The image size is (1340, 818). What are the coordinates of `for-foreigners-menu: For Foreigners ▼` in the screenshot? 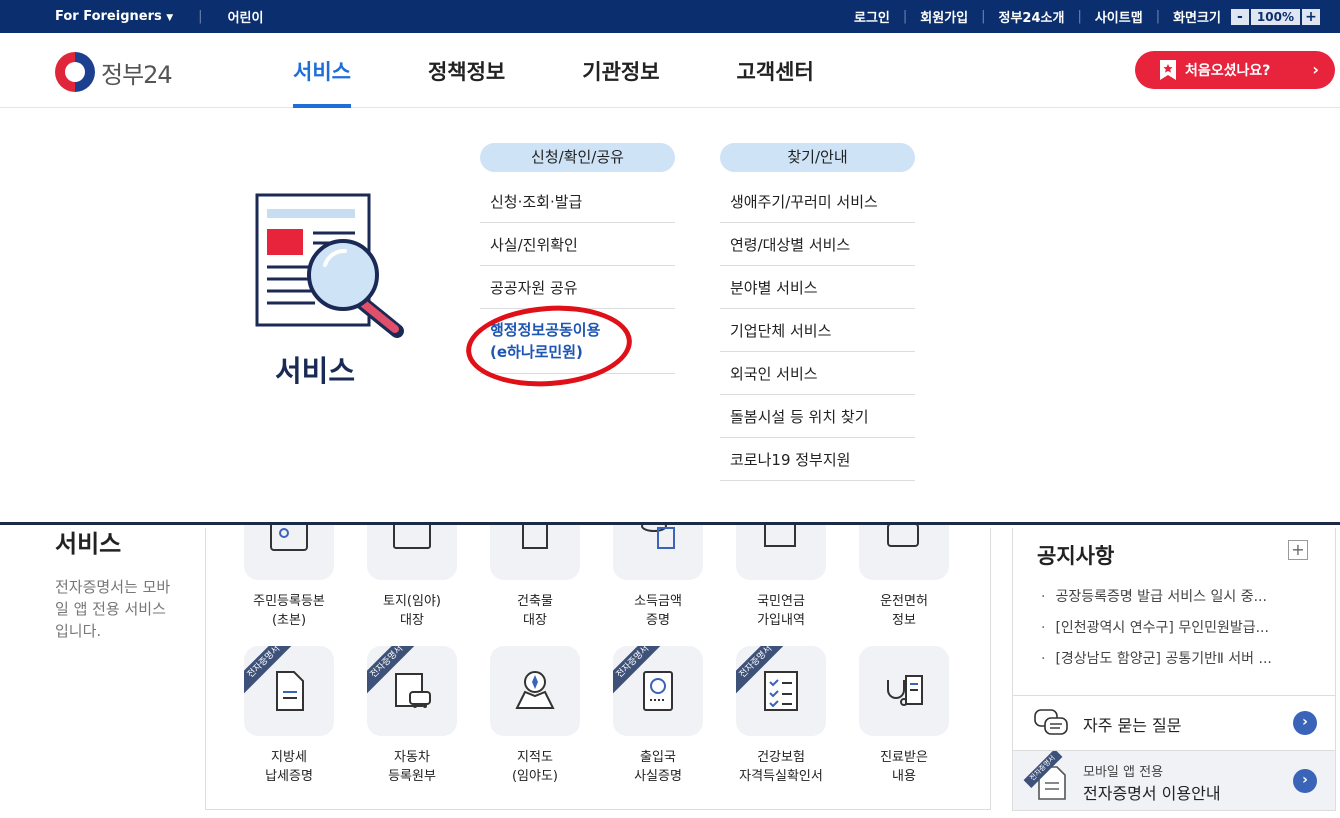 It's located at (114, 16).